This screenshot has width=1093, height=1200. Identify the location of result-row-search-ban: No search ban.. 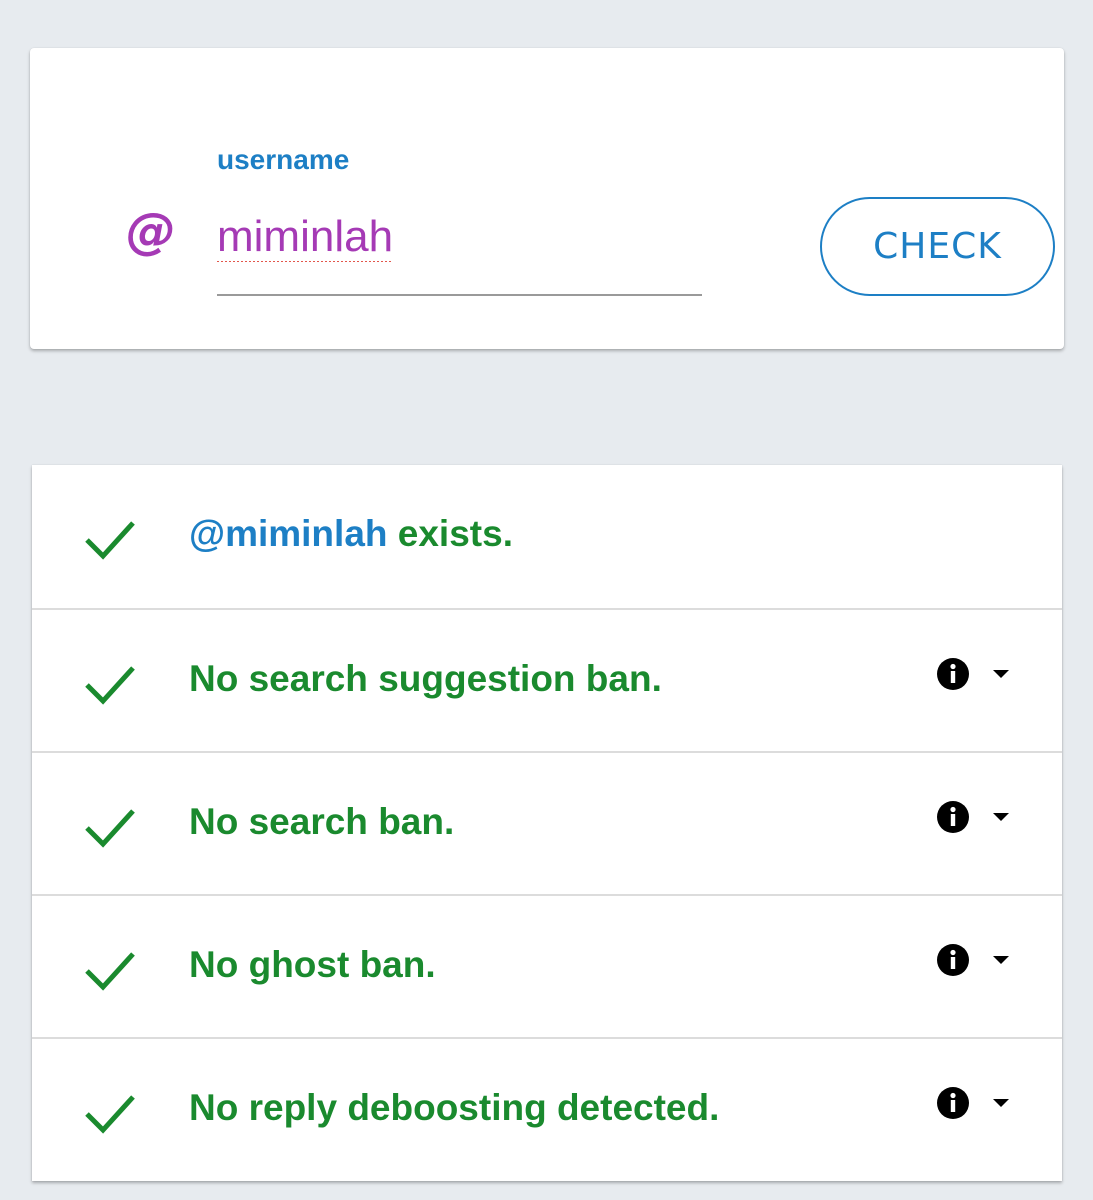
(547, 822).